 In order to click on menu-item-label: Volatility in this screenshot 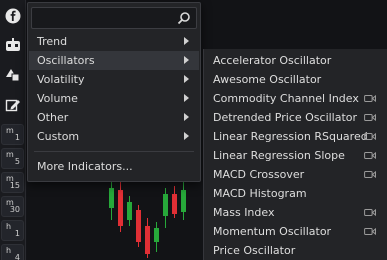, I will do `click(61, 79)`.